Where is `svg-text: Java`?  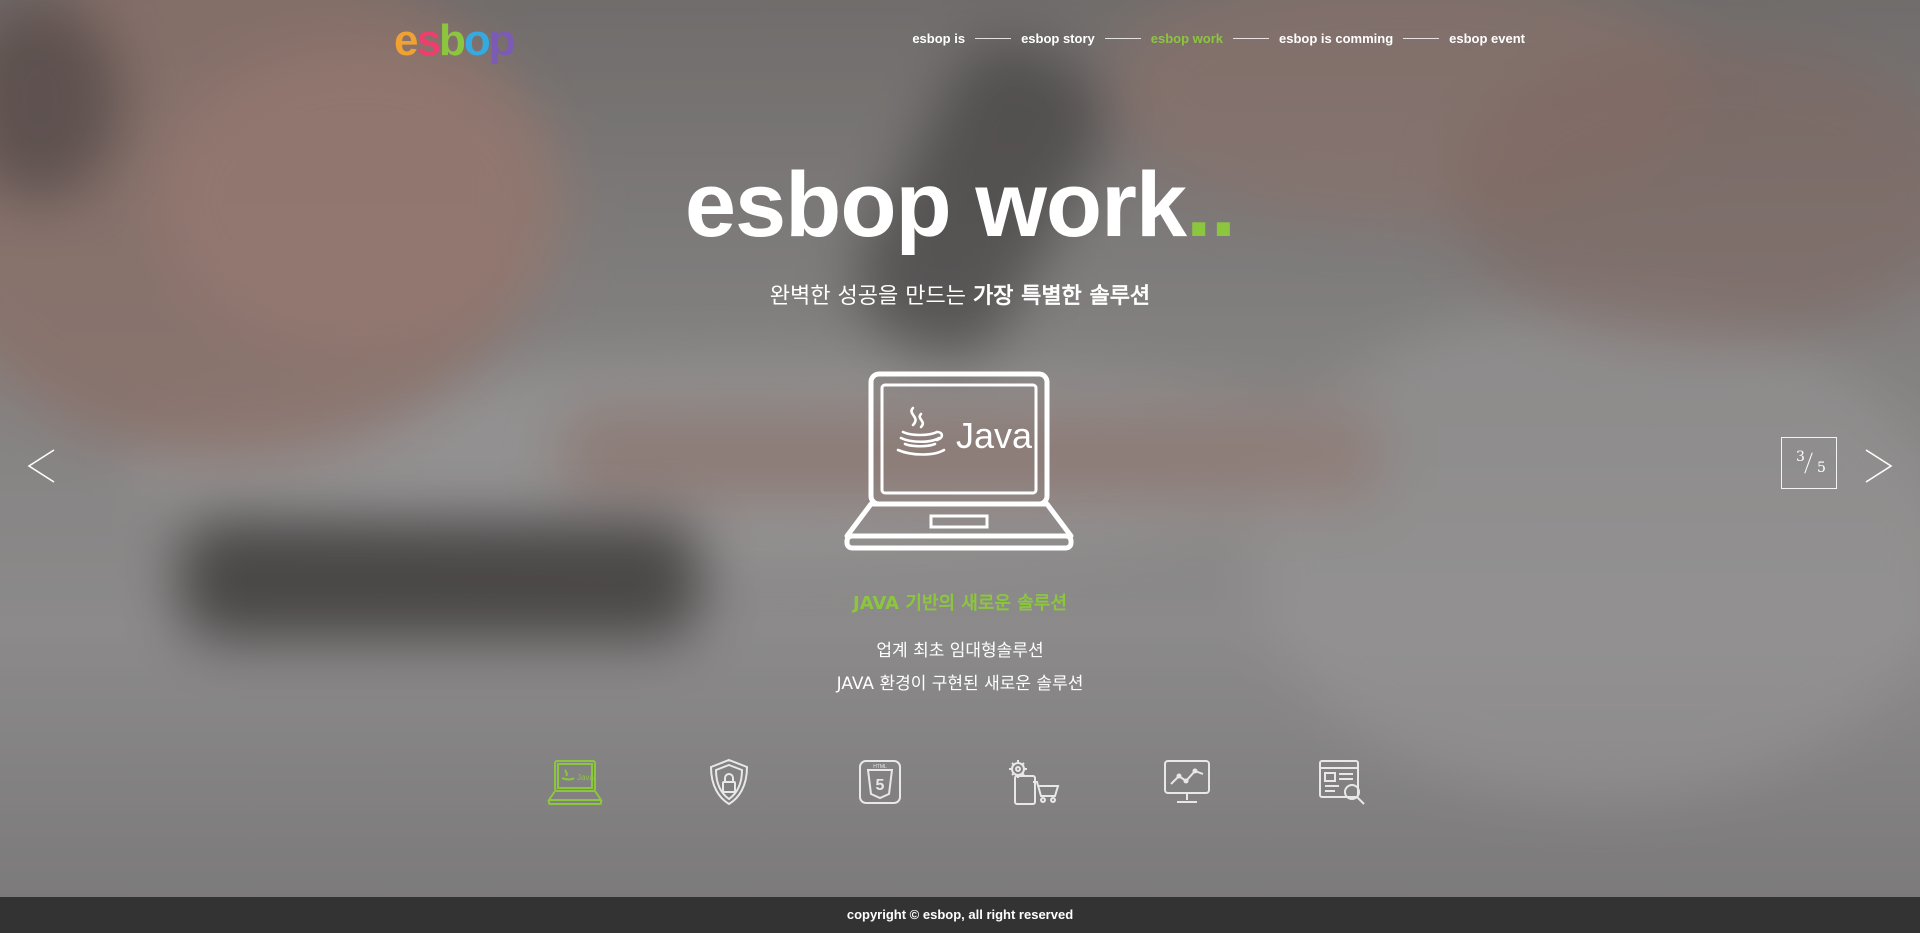
svg-text: Java is located at coordinates (585, 777).